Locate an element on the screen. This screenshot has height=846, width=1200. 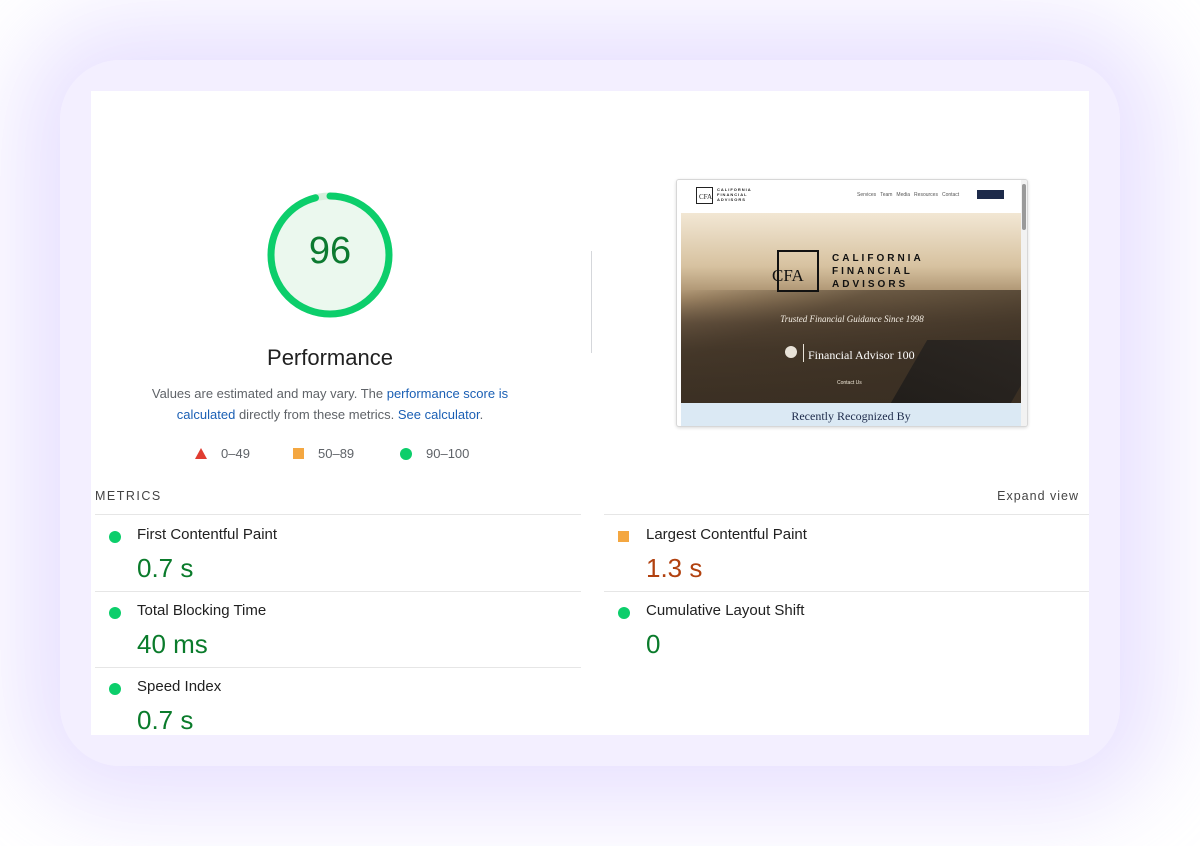
hero-logo-mark: CFA is located at coordinates (788, 275).